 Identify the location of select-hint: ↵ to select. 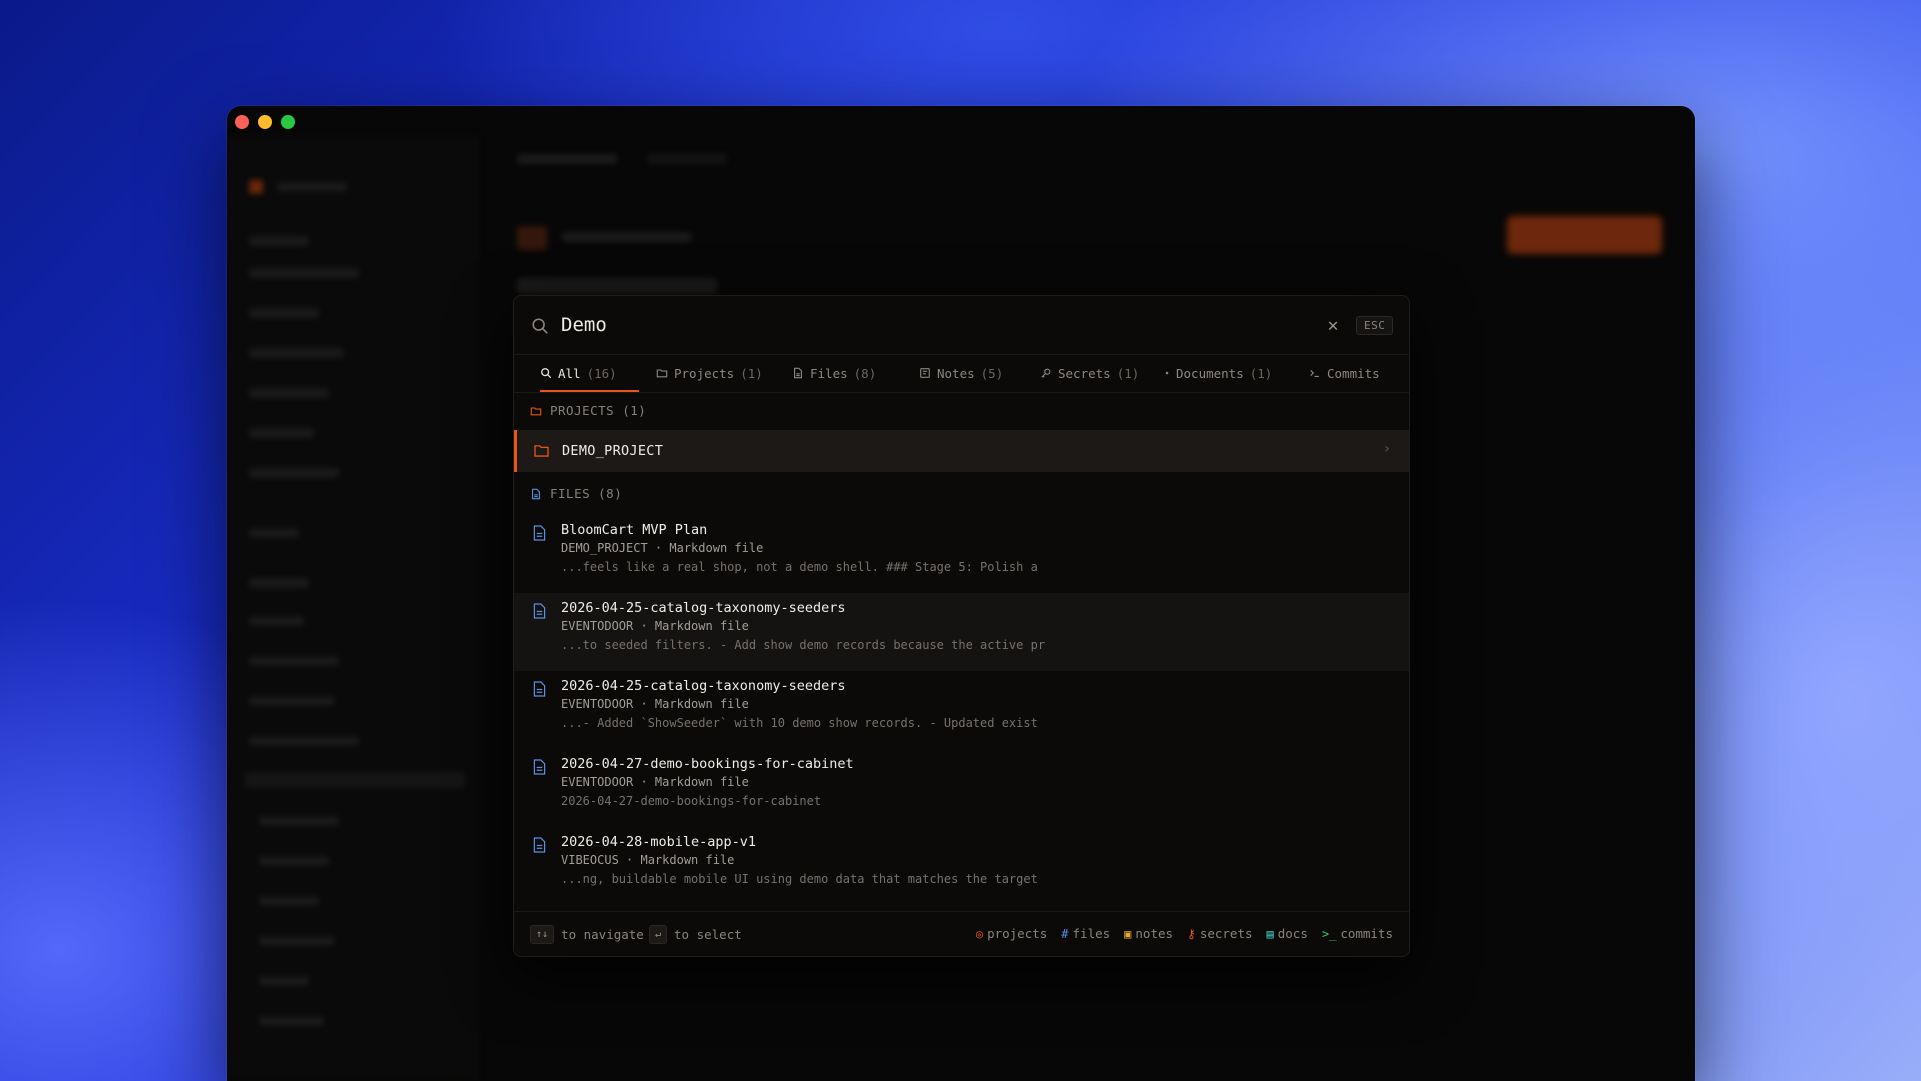
(695, 934).